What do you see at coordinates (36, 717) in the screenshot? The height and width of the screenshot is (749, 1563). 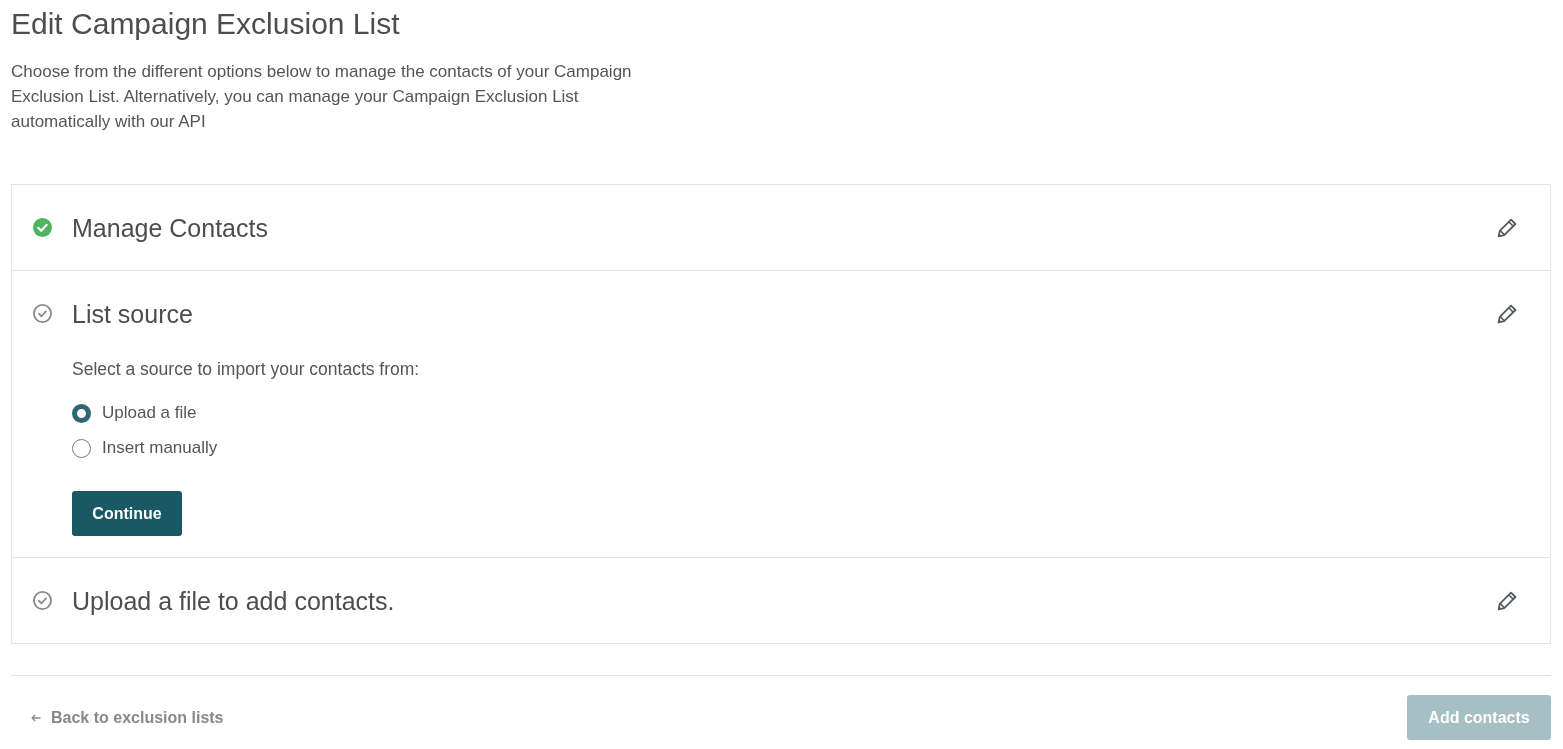 I see `arrow-left-icon` at bounding box center [36, 717].